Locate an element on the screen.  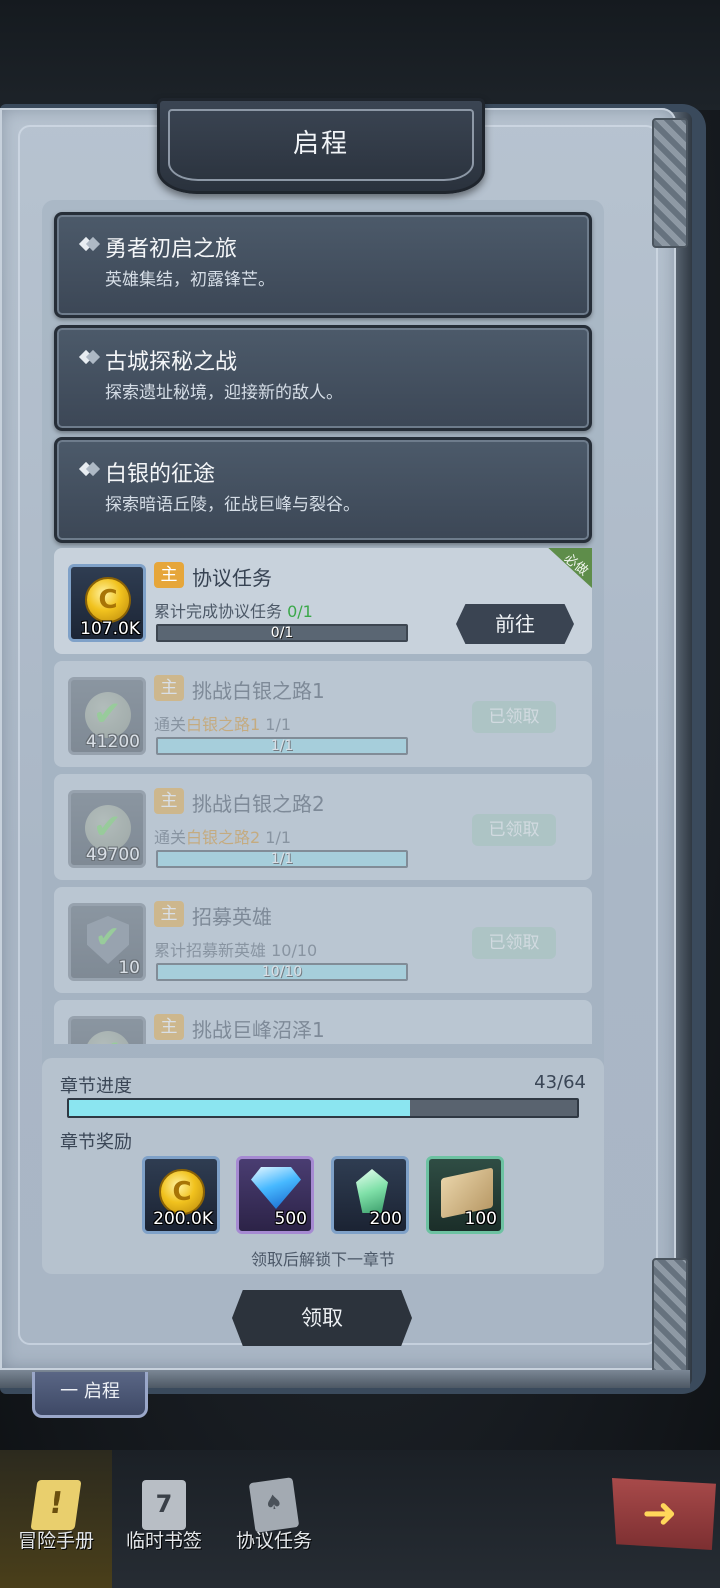
chapter-desc: 探索遗址秘境，迎接新的敌人。 is located at coordinates (224, 393).